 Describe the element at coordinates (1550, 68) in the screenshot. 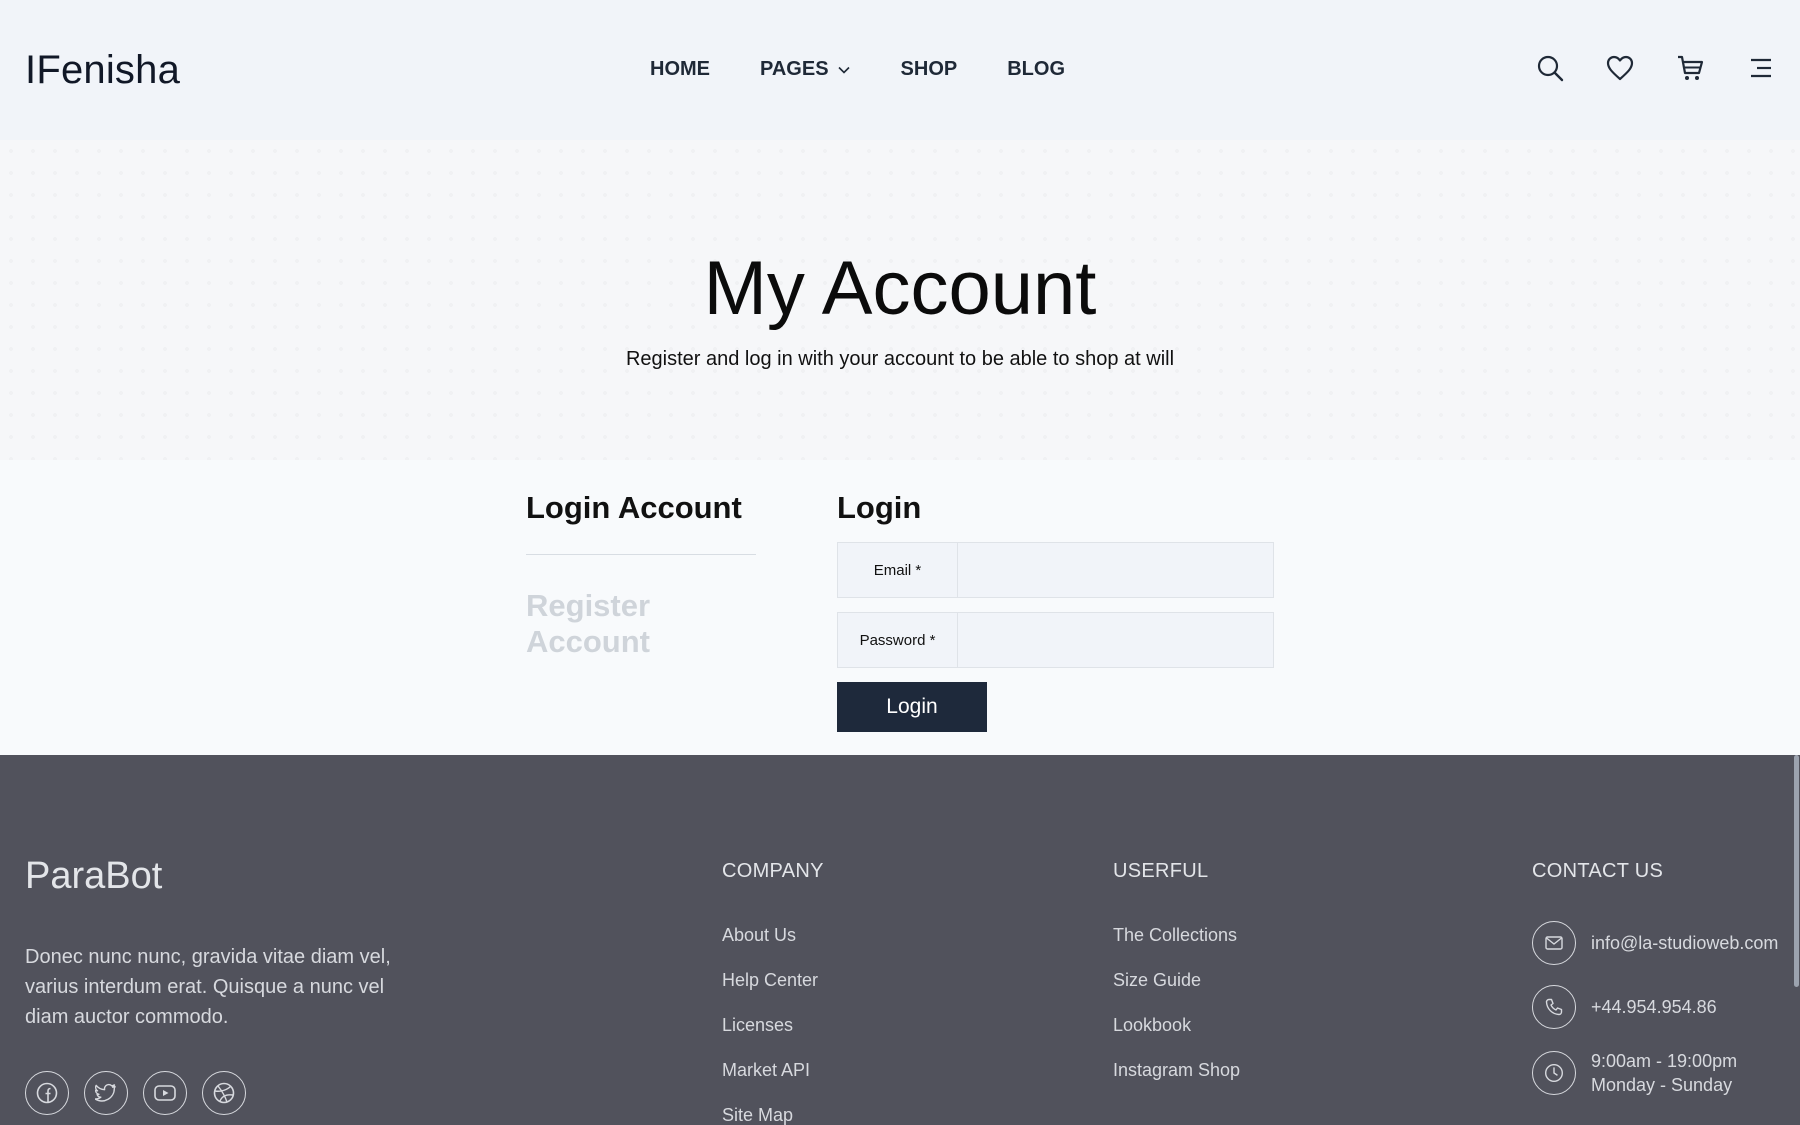

I see `search-icon` at that location.